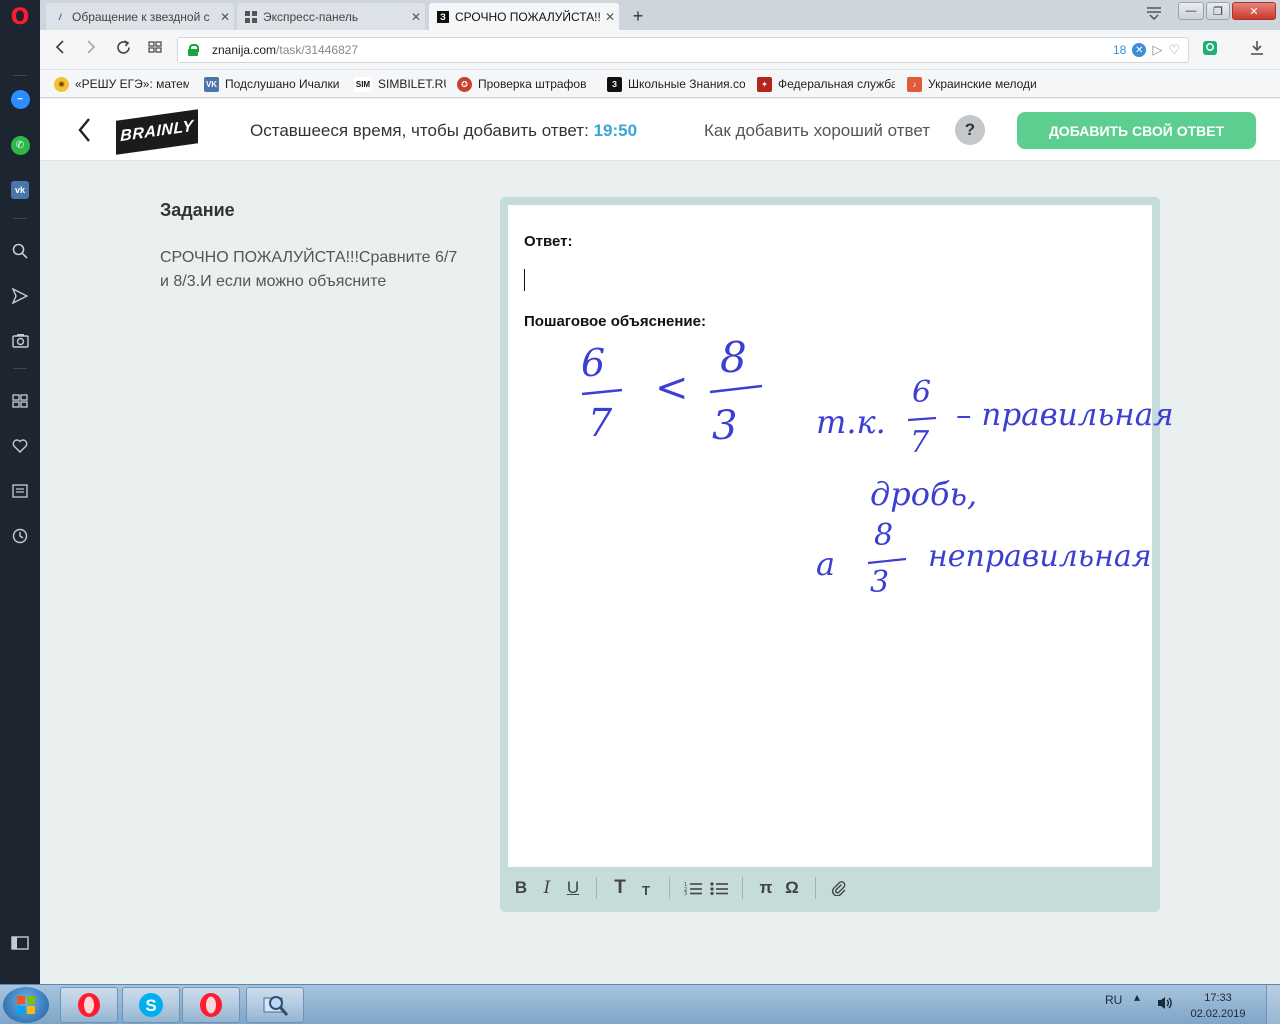 Image resolution: width=1280 pixels, height=1024 pixels. Describe the element at coordinates (693, 888) in the screenshot. I see `ordered-list-icon: 123` at that location.